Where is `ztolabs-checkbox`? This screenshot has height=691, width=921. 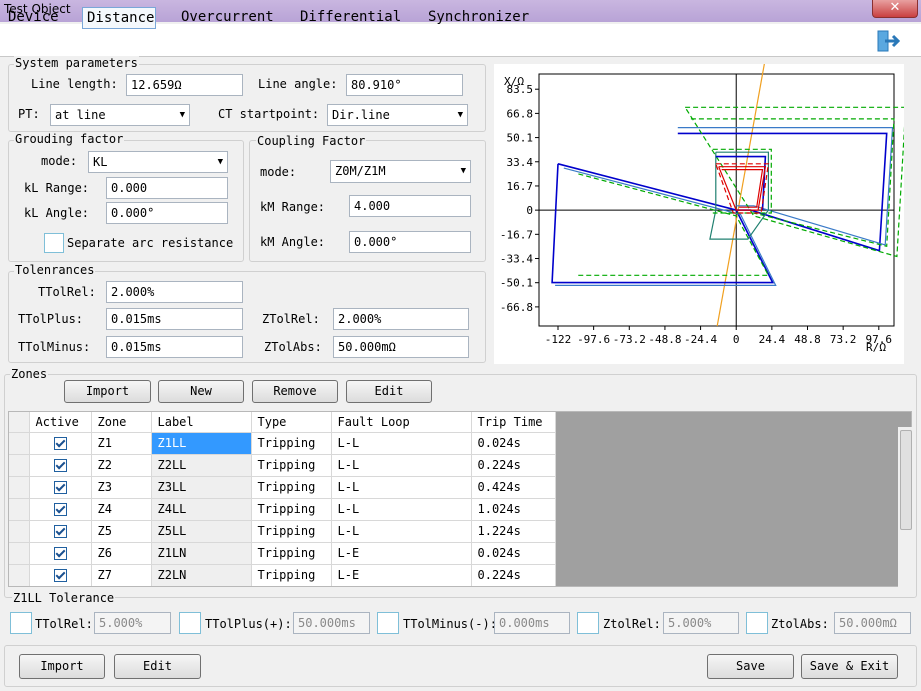
ztolabs-checkbox is located at coordinates (757, 623).